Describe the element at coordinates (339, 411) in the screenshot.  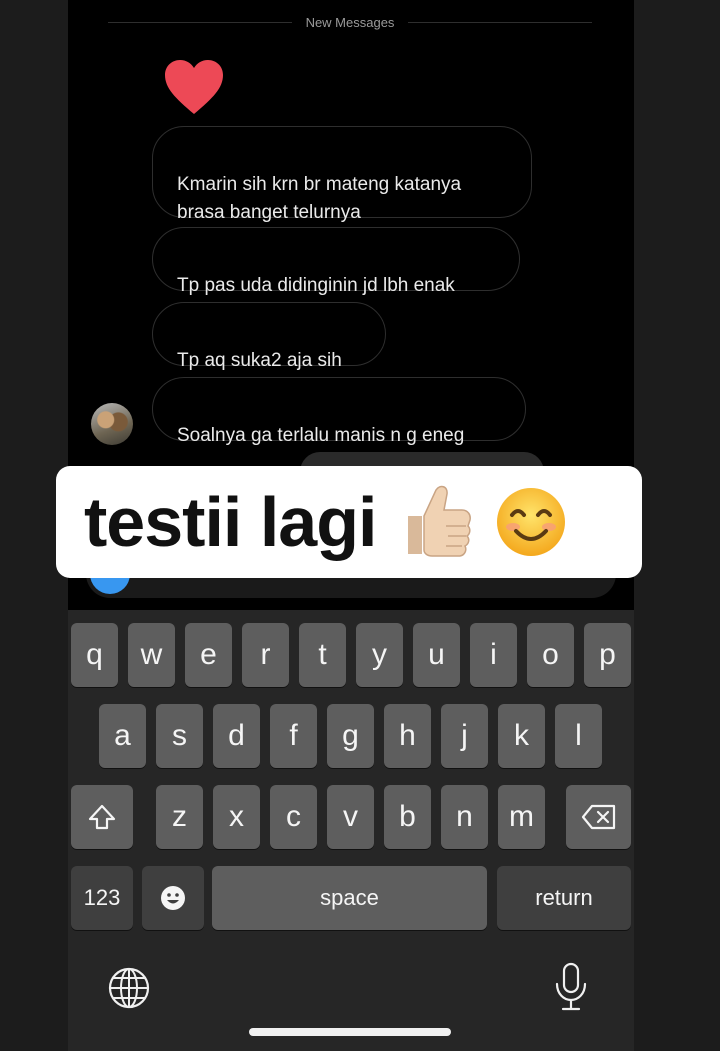
I see `message-bubble: Soalnya ga terlalu manis n g eneg` at that location.